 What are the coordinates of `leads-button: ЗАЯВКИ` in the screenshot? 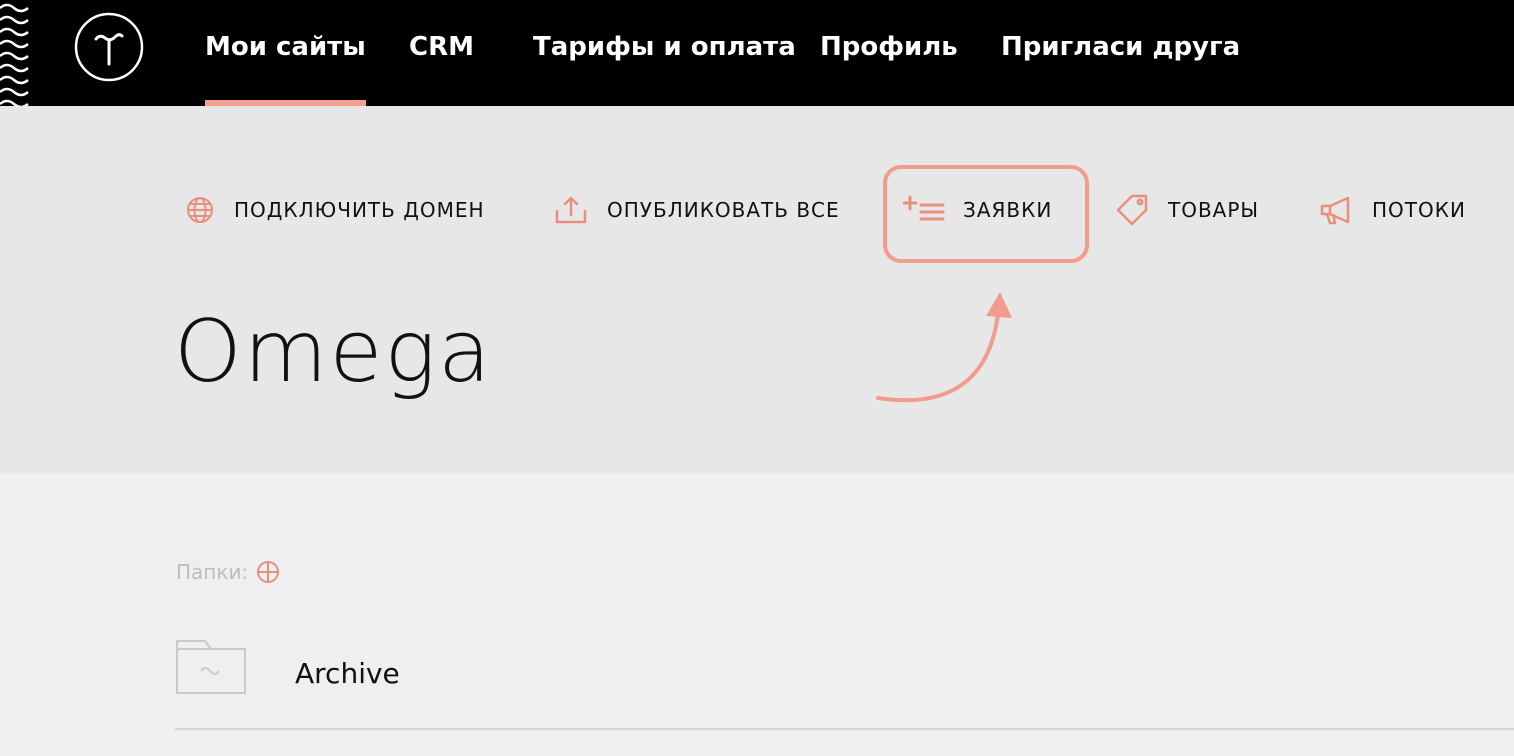 It's located at (977, 210).